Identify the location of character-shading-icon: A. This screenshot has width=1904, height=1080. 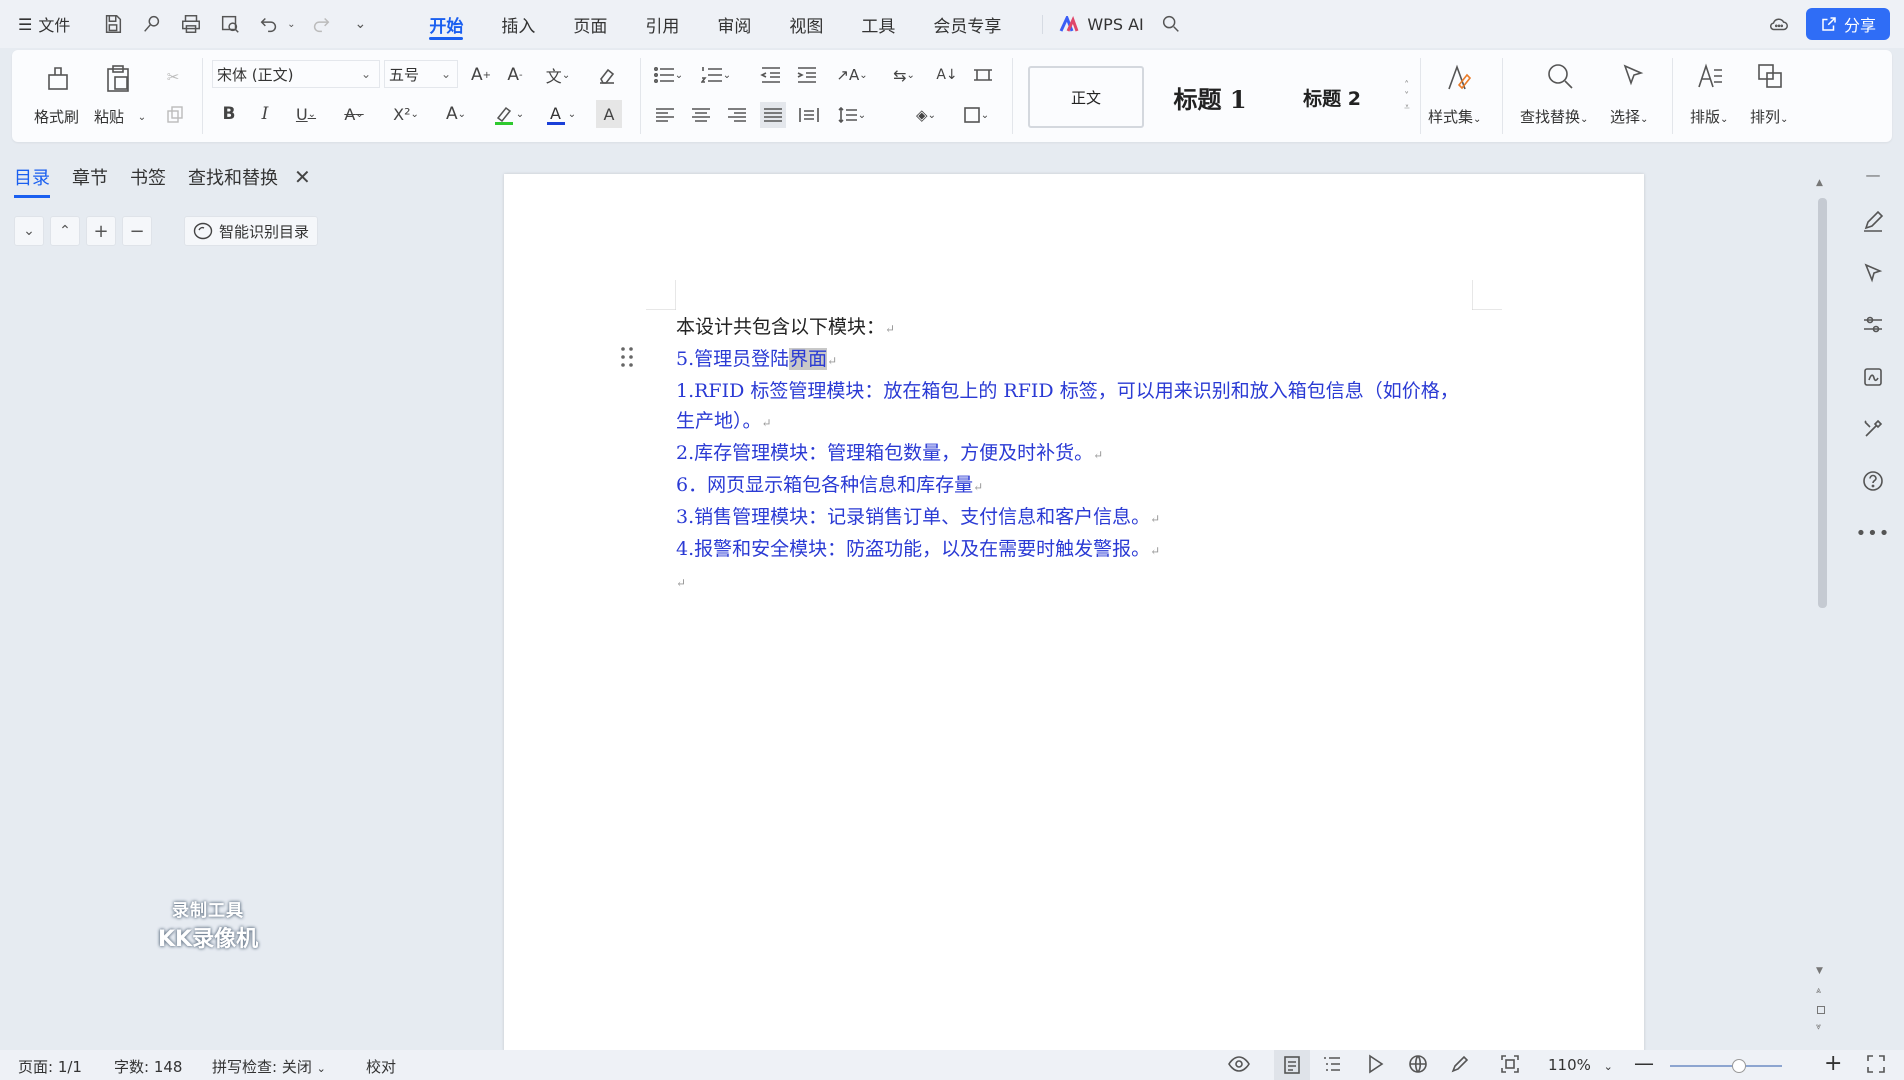
(609, 114).